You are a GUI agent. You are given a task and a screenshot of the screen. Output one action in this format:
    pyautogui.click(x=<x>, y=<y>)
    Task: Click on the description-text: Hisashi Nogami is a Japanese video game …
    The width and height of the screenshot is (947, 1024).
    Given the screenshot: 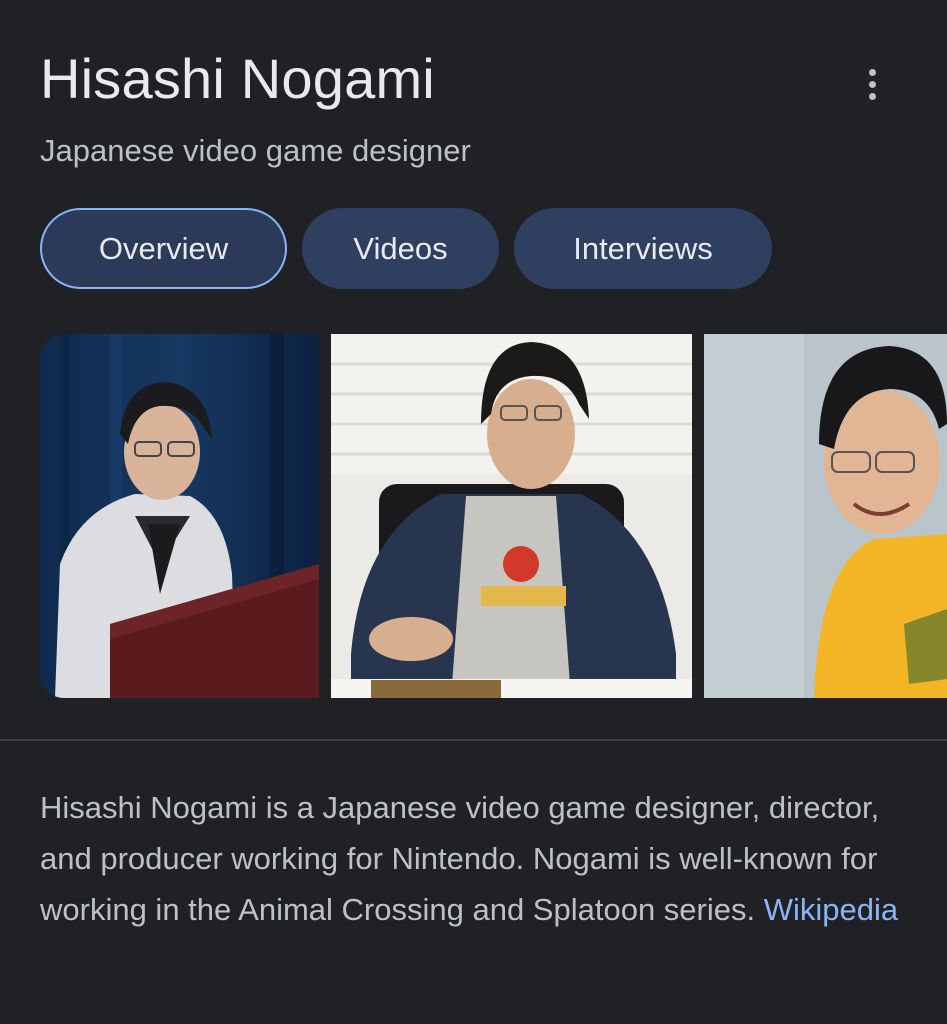 What is the action you would take?
    pyautogui.click(x=460, y=858)
    